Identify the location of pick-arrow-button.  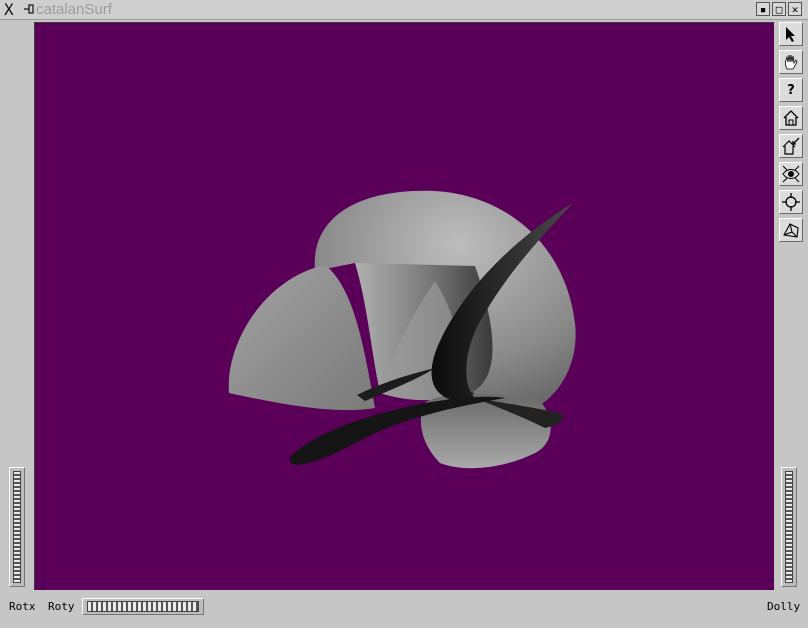
(791, 34).